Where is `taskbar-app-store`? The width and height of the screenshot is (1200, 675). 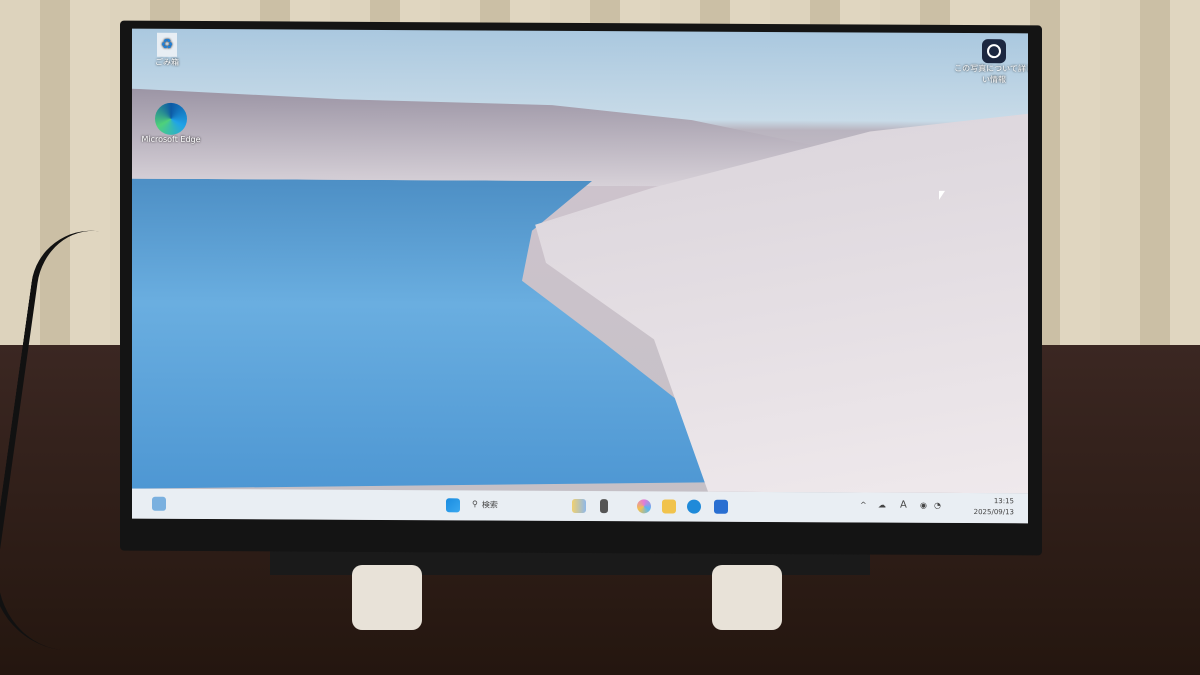 taskbar-app-store is located at coordinates (721, 506).